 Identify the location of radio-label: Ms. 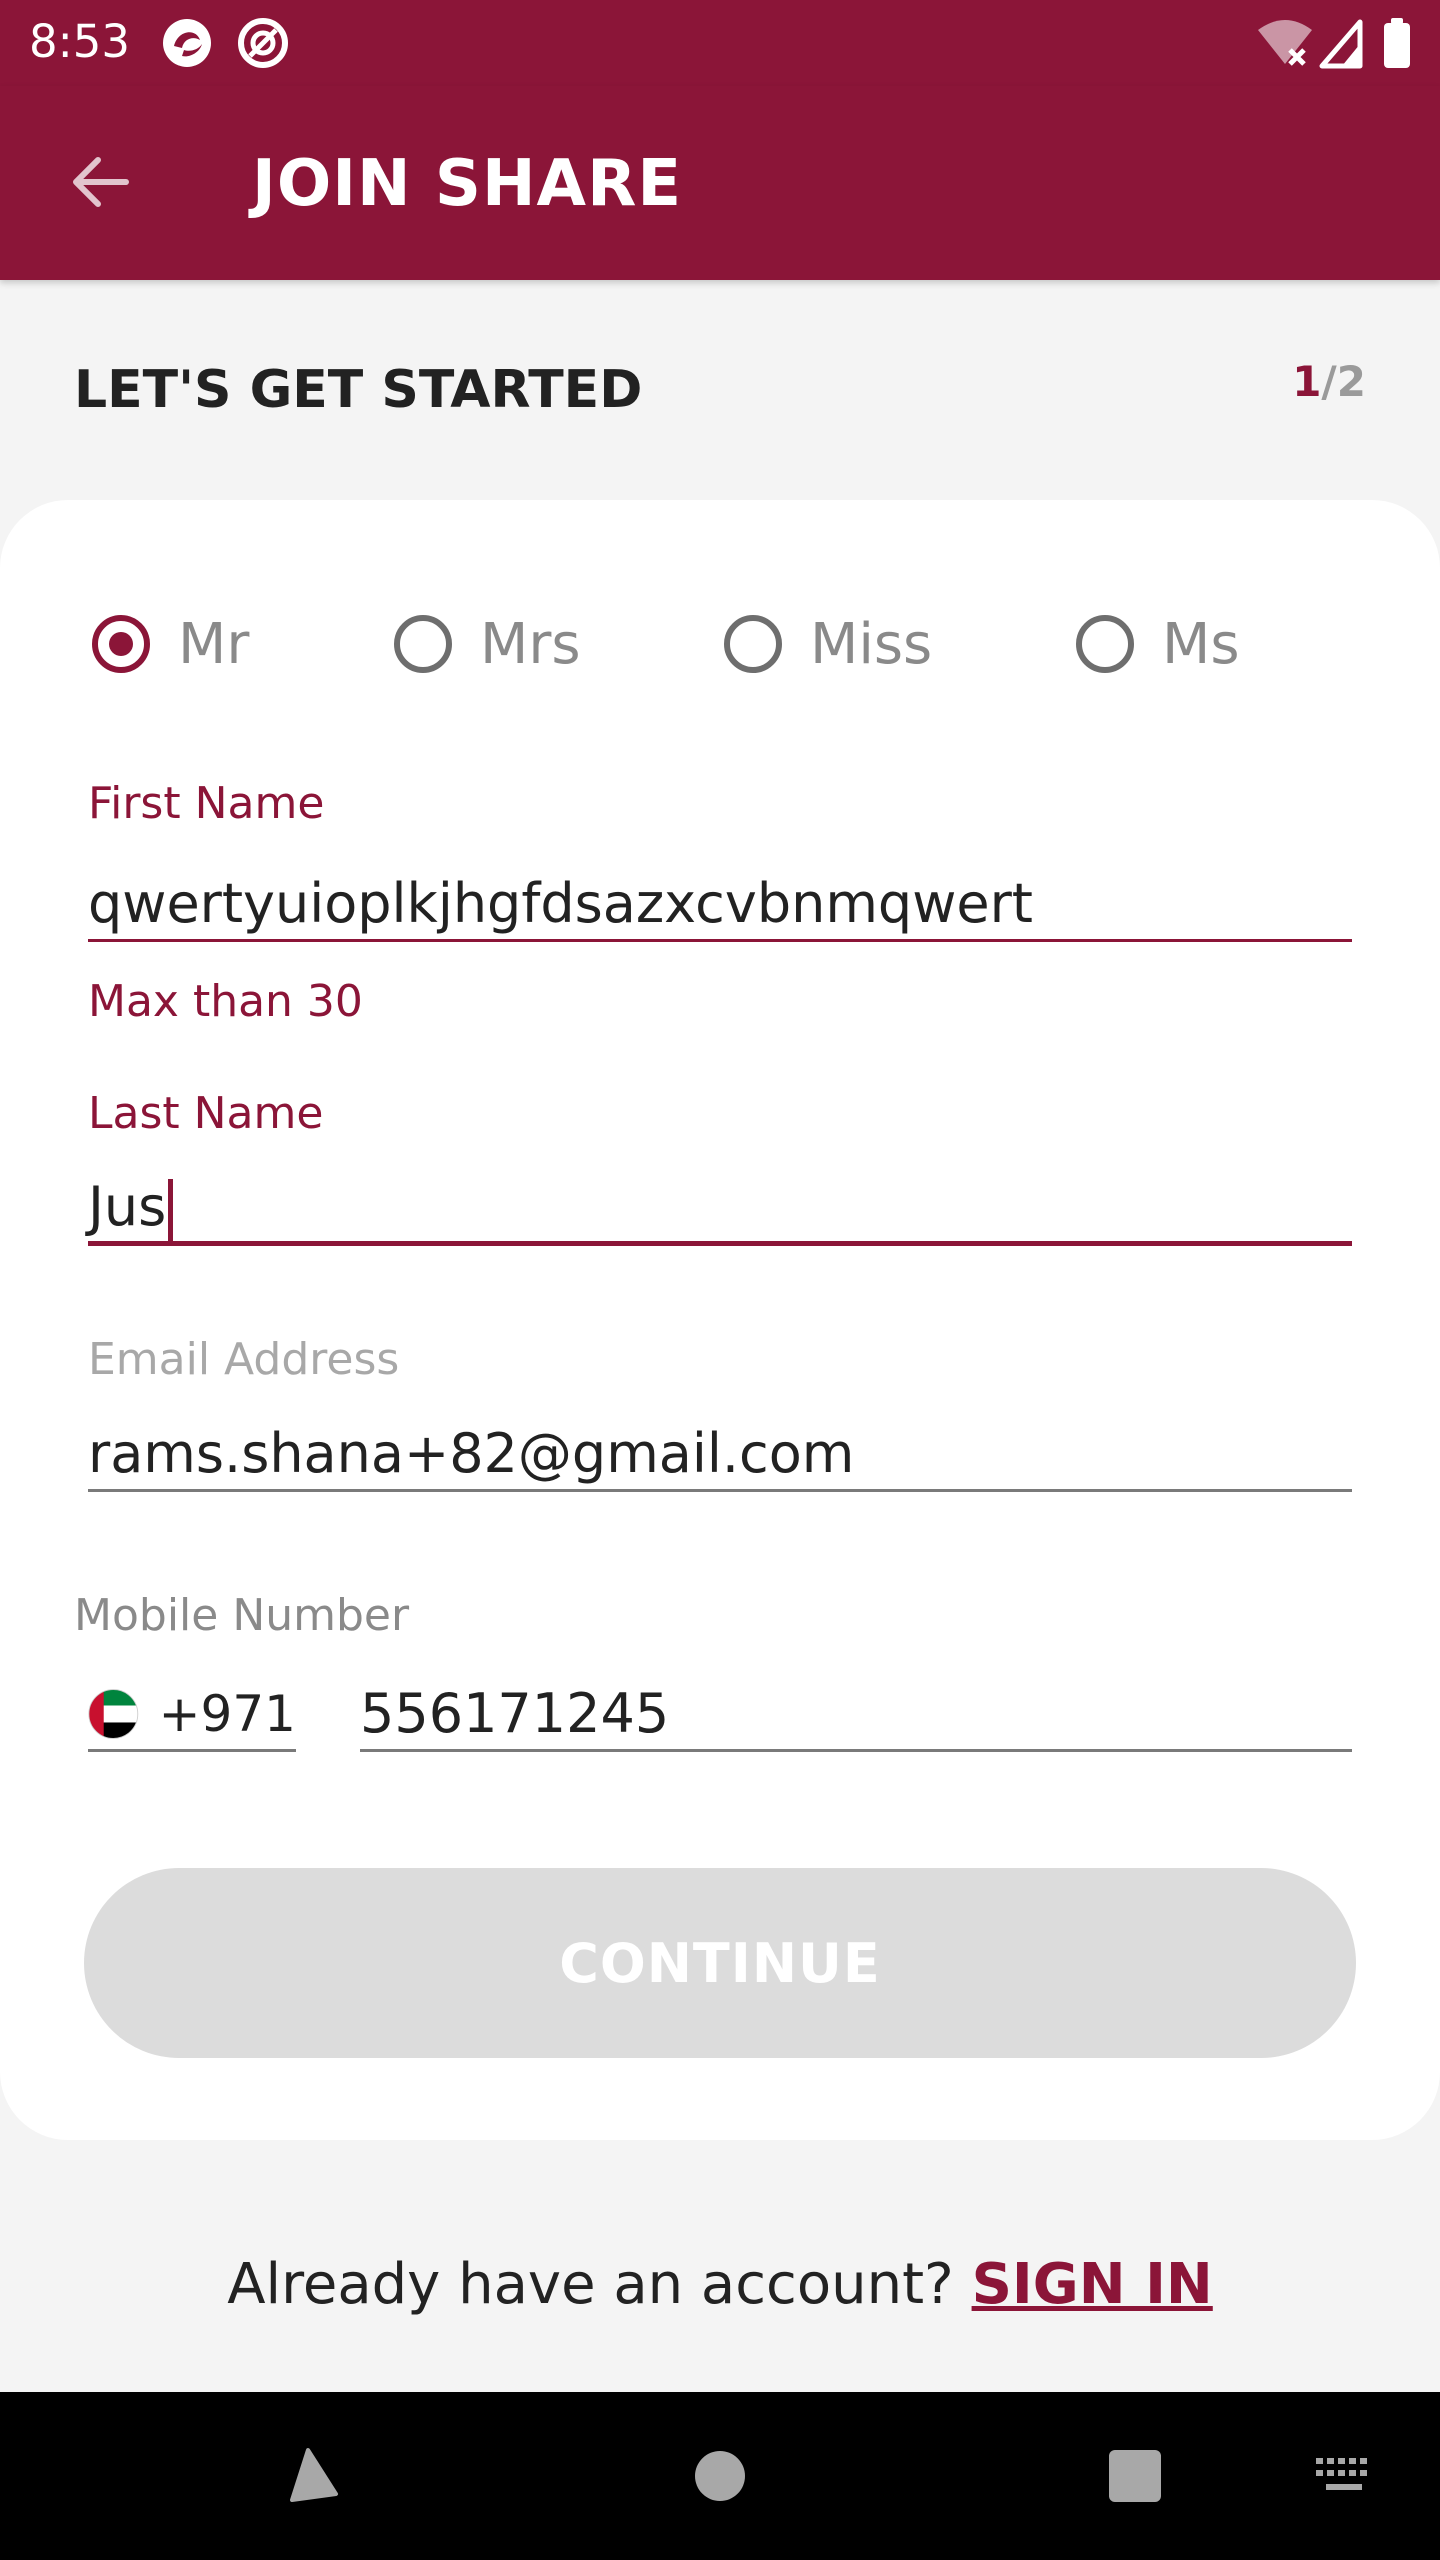
(1201, 644).